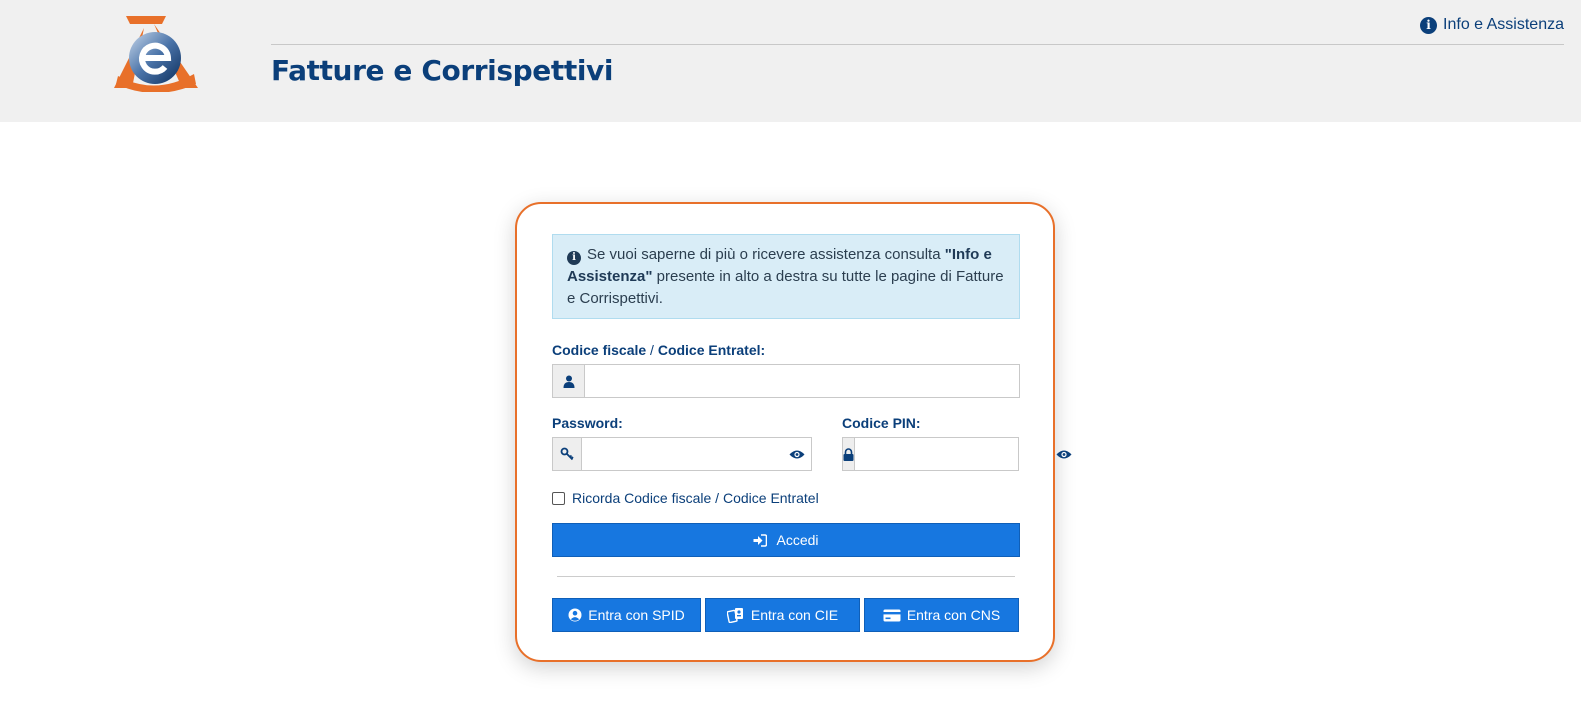  What do you see at coordinates (155, 53) in the screenshot?
I see `agenzia-entrate-logo` at bounding box center [155, 53].